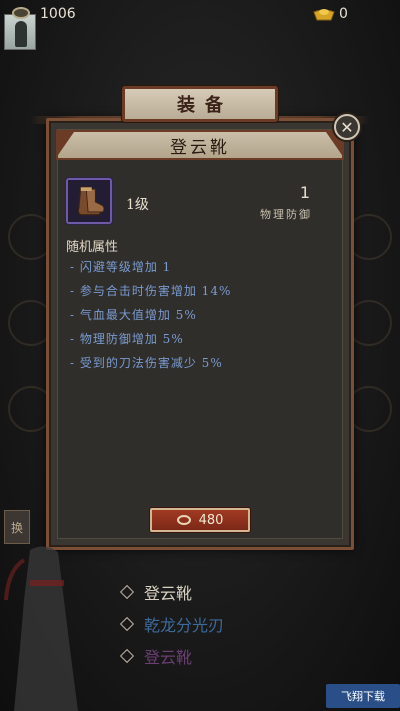 The image size is (400, 711). What do you see at coordinates (41, 628) in the screenshot?
I see `character-figure` at bounding box center [41, 628].